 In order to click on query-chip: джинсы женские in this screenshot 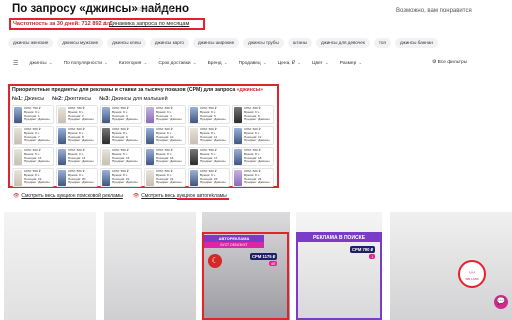, I will do `click(31, 43)`.